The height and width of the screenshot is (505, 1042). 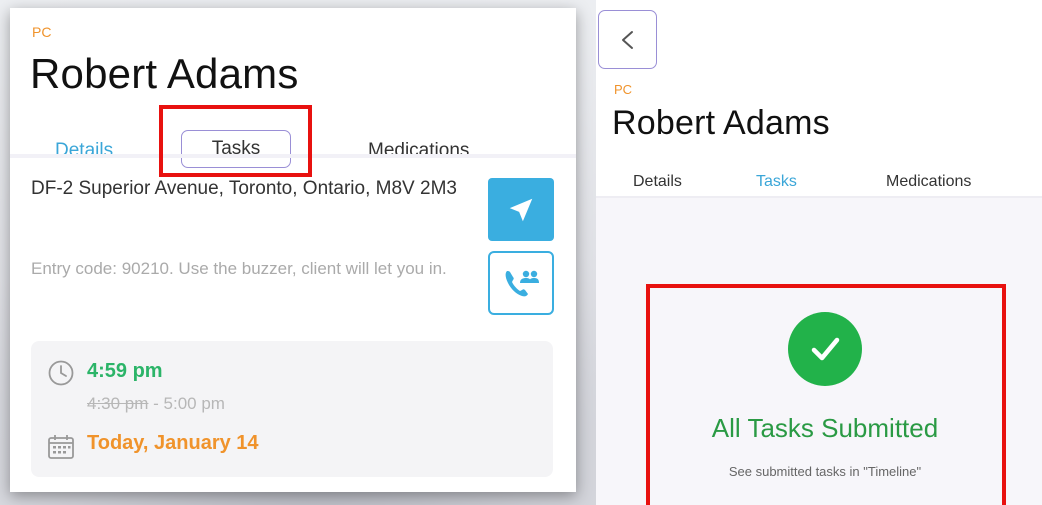 I want to click on visit-date: Today, January 14, so click(x=173, y=443).